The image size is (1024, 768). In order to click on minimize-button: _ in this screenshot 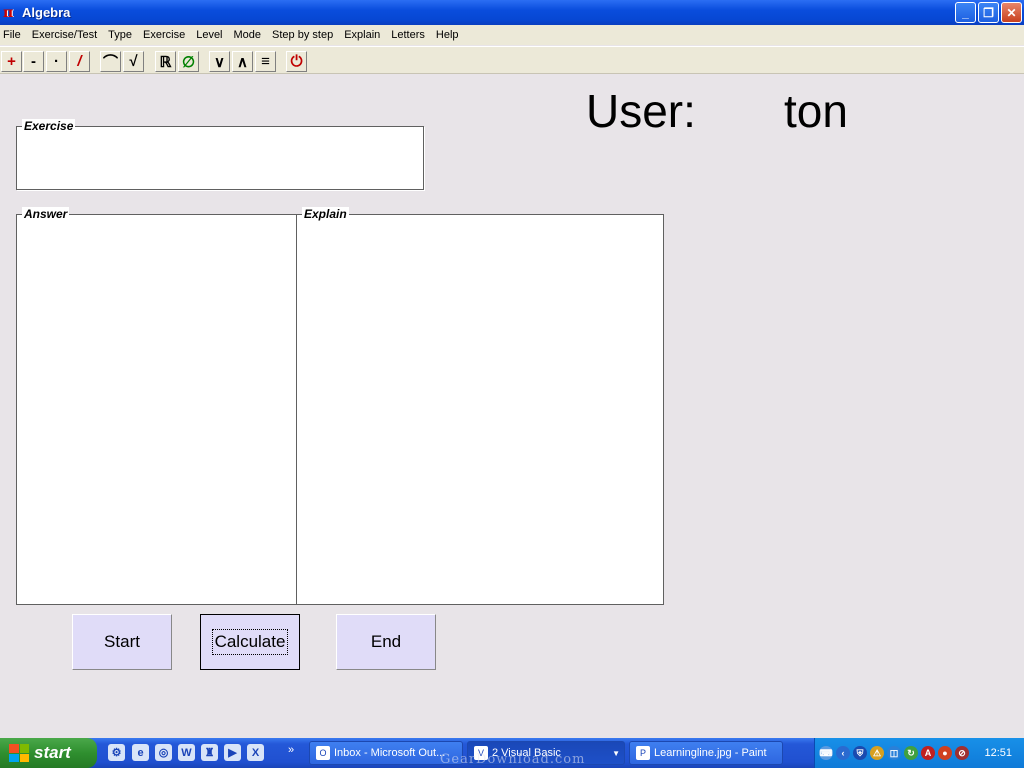, I will do `click(965, 12)`.